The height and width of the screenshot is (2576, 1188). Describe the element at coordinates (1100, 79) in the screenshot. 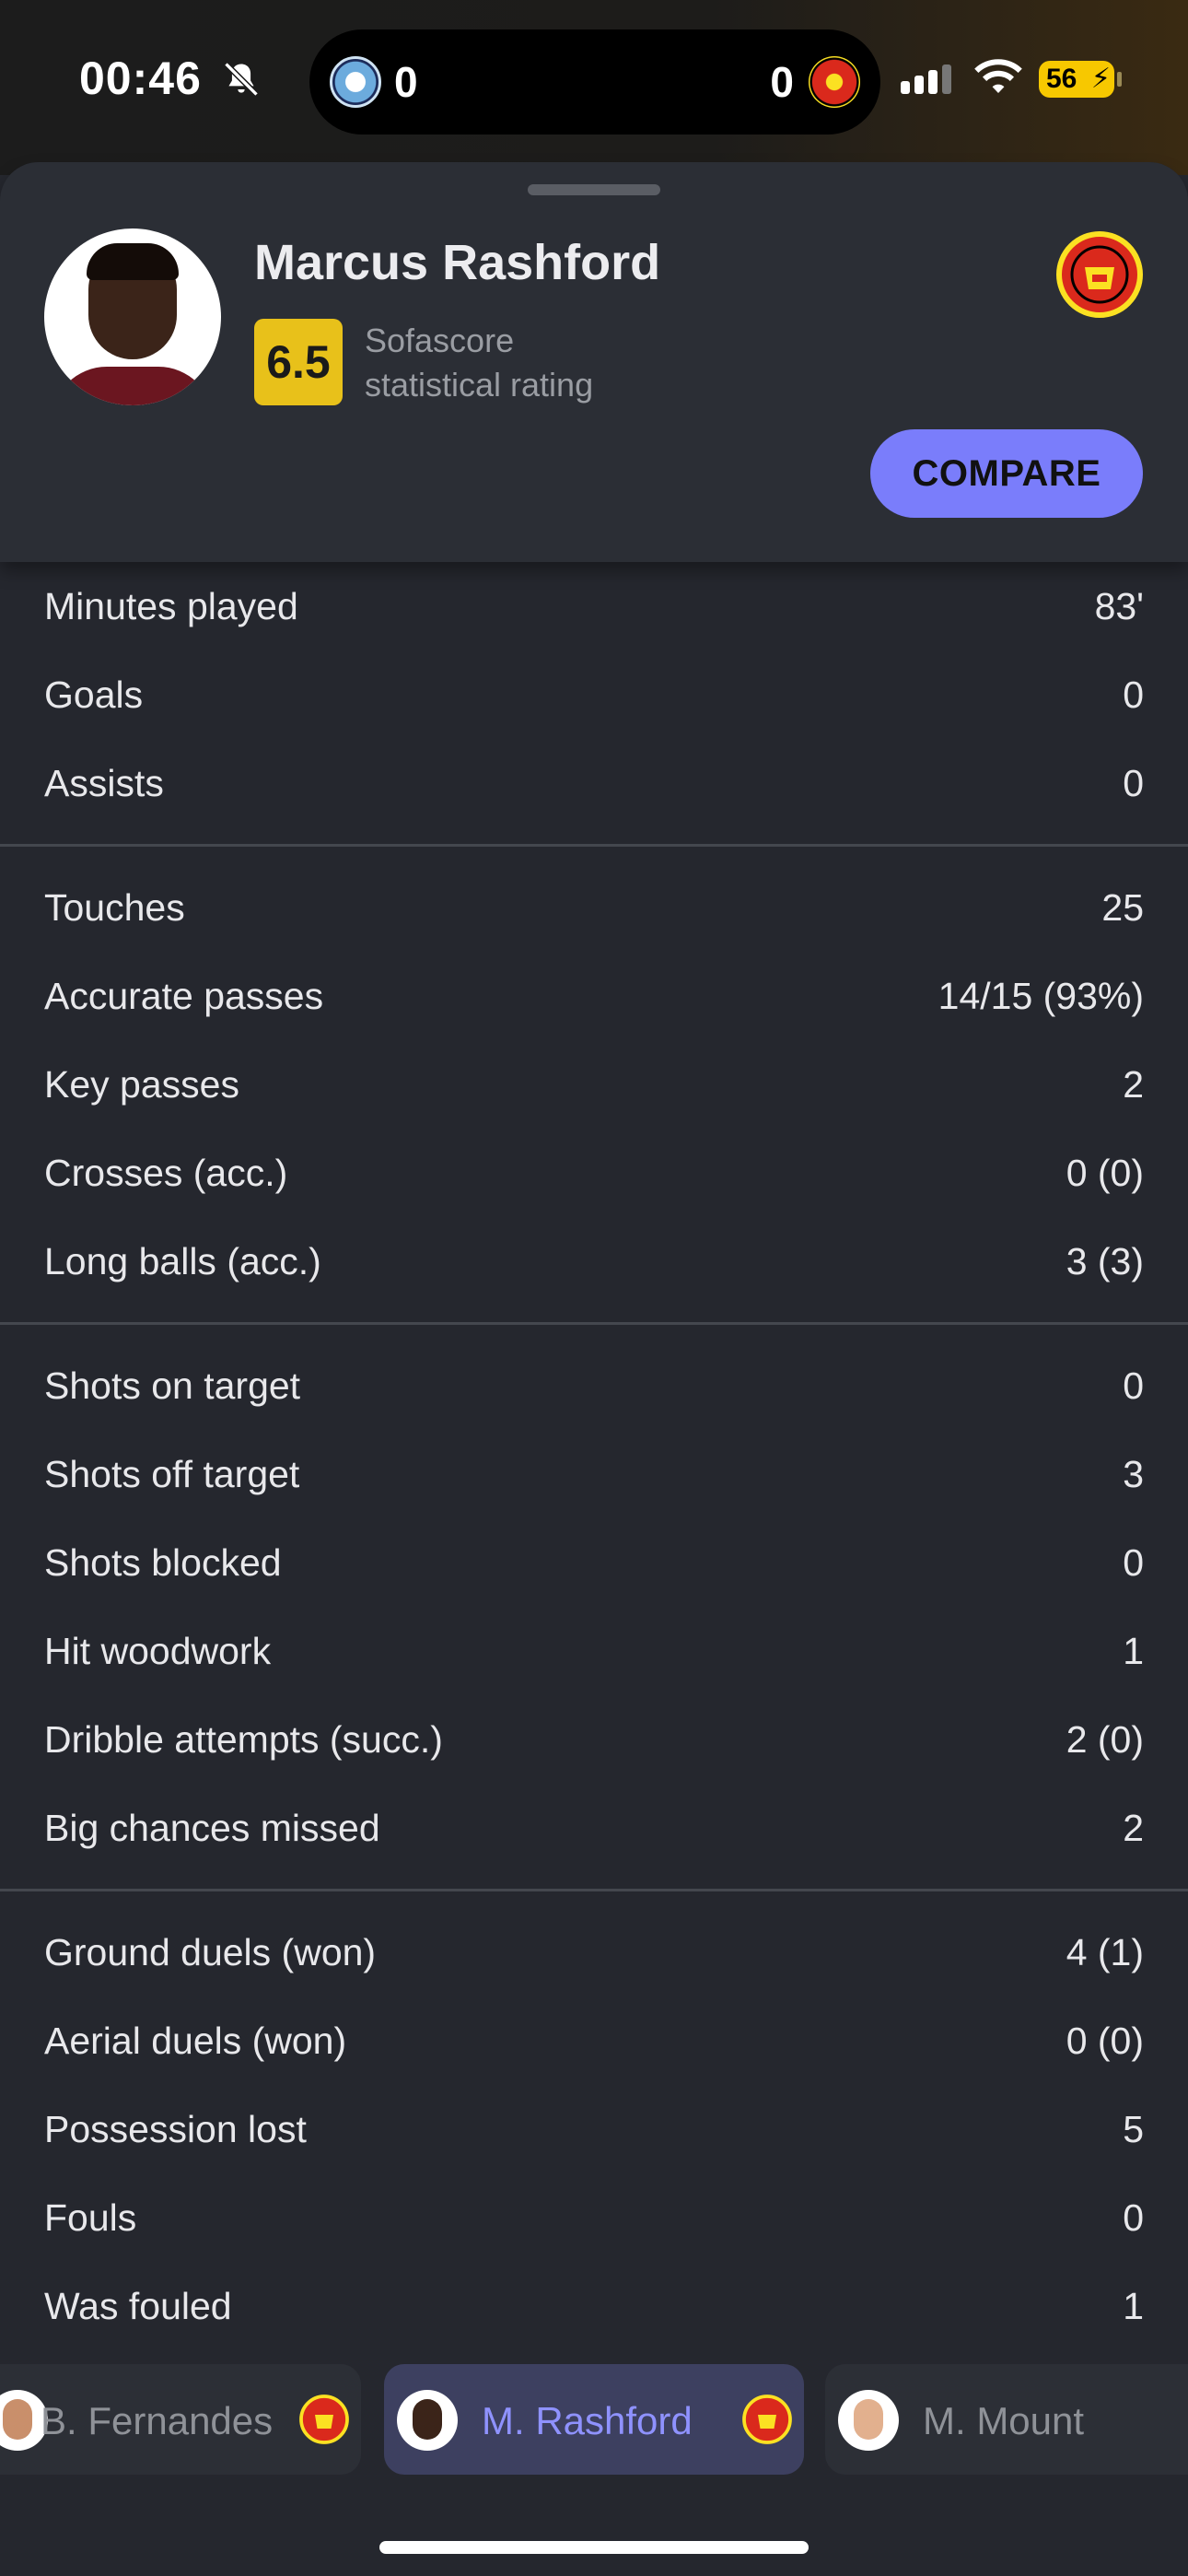

I see `charging-bolt-icon: ⚡` at that location.